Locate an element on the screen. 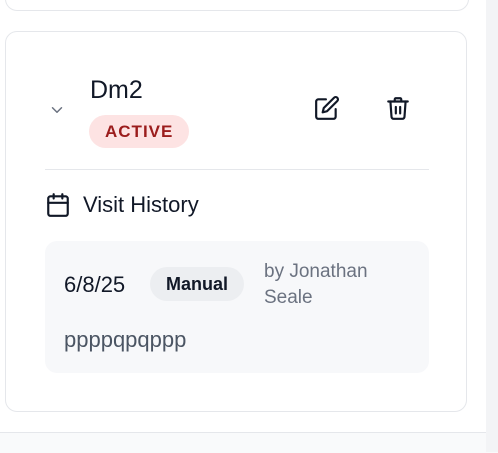 The image size is (498, 453). visit-history-heading: Visit History is located at coordinates (141, 204).